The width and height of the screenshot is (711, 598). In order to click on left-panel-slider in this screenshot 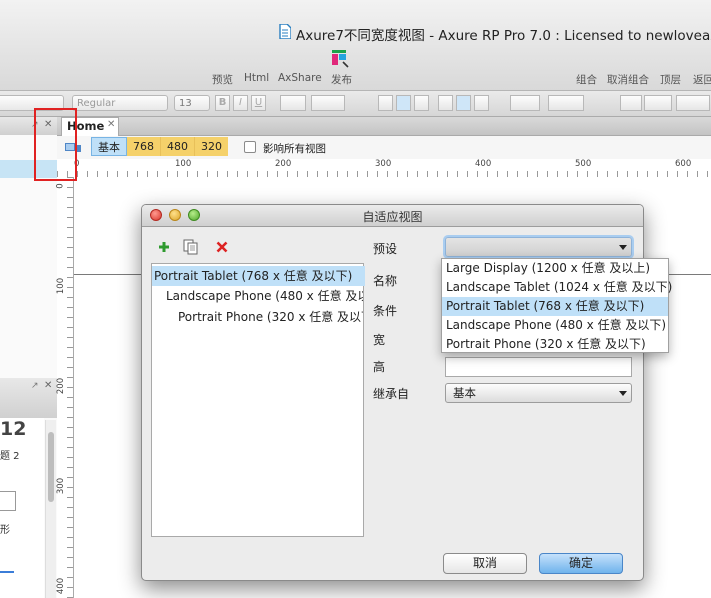, I will do `click(7, 572)`.